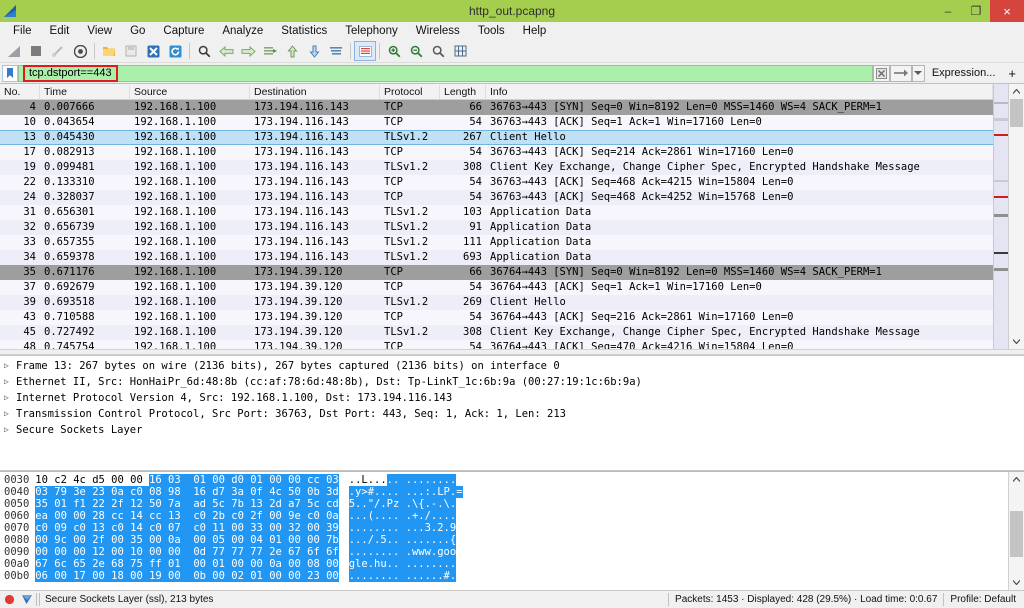 Image resolution: width=1024 pixels, height=608 pixels. What do you see at coordinates (315, 91) in the screenshot?
I see `column-header-destination: Destination` at bounding box center [315, 91].